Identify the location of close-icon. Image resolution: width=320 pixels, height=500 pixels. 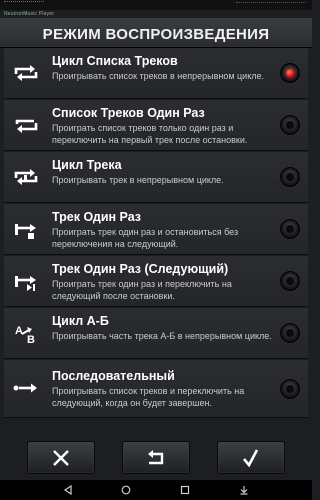
(61, 457).